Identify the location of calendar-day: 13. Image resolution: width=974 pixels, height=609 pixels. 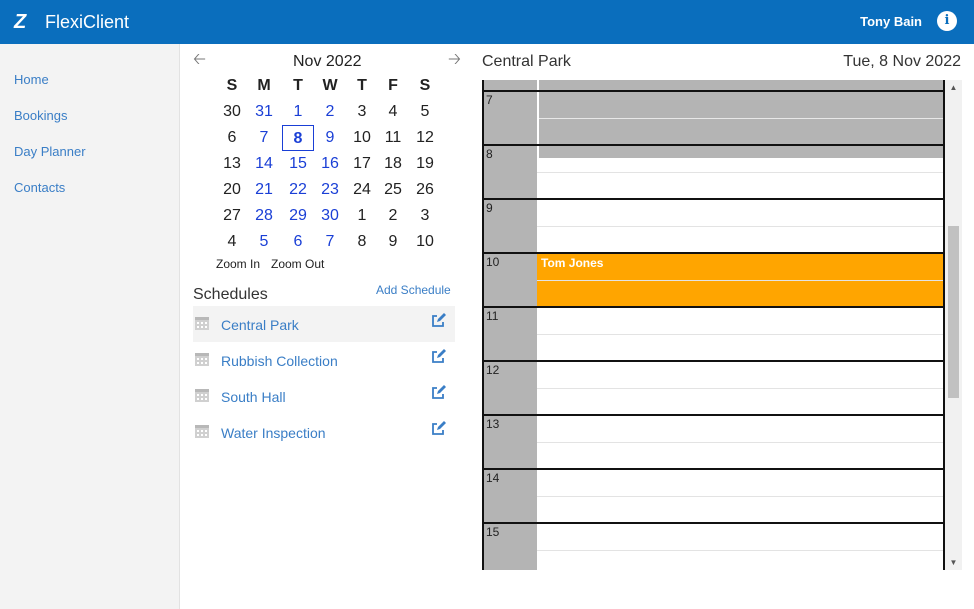
(232, 164).